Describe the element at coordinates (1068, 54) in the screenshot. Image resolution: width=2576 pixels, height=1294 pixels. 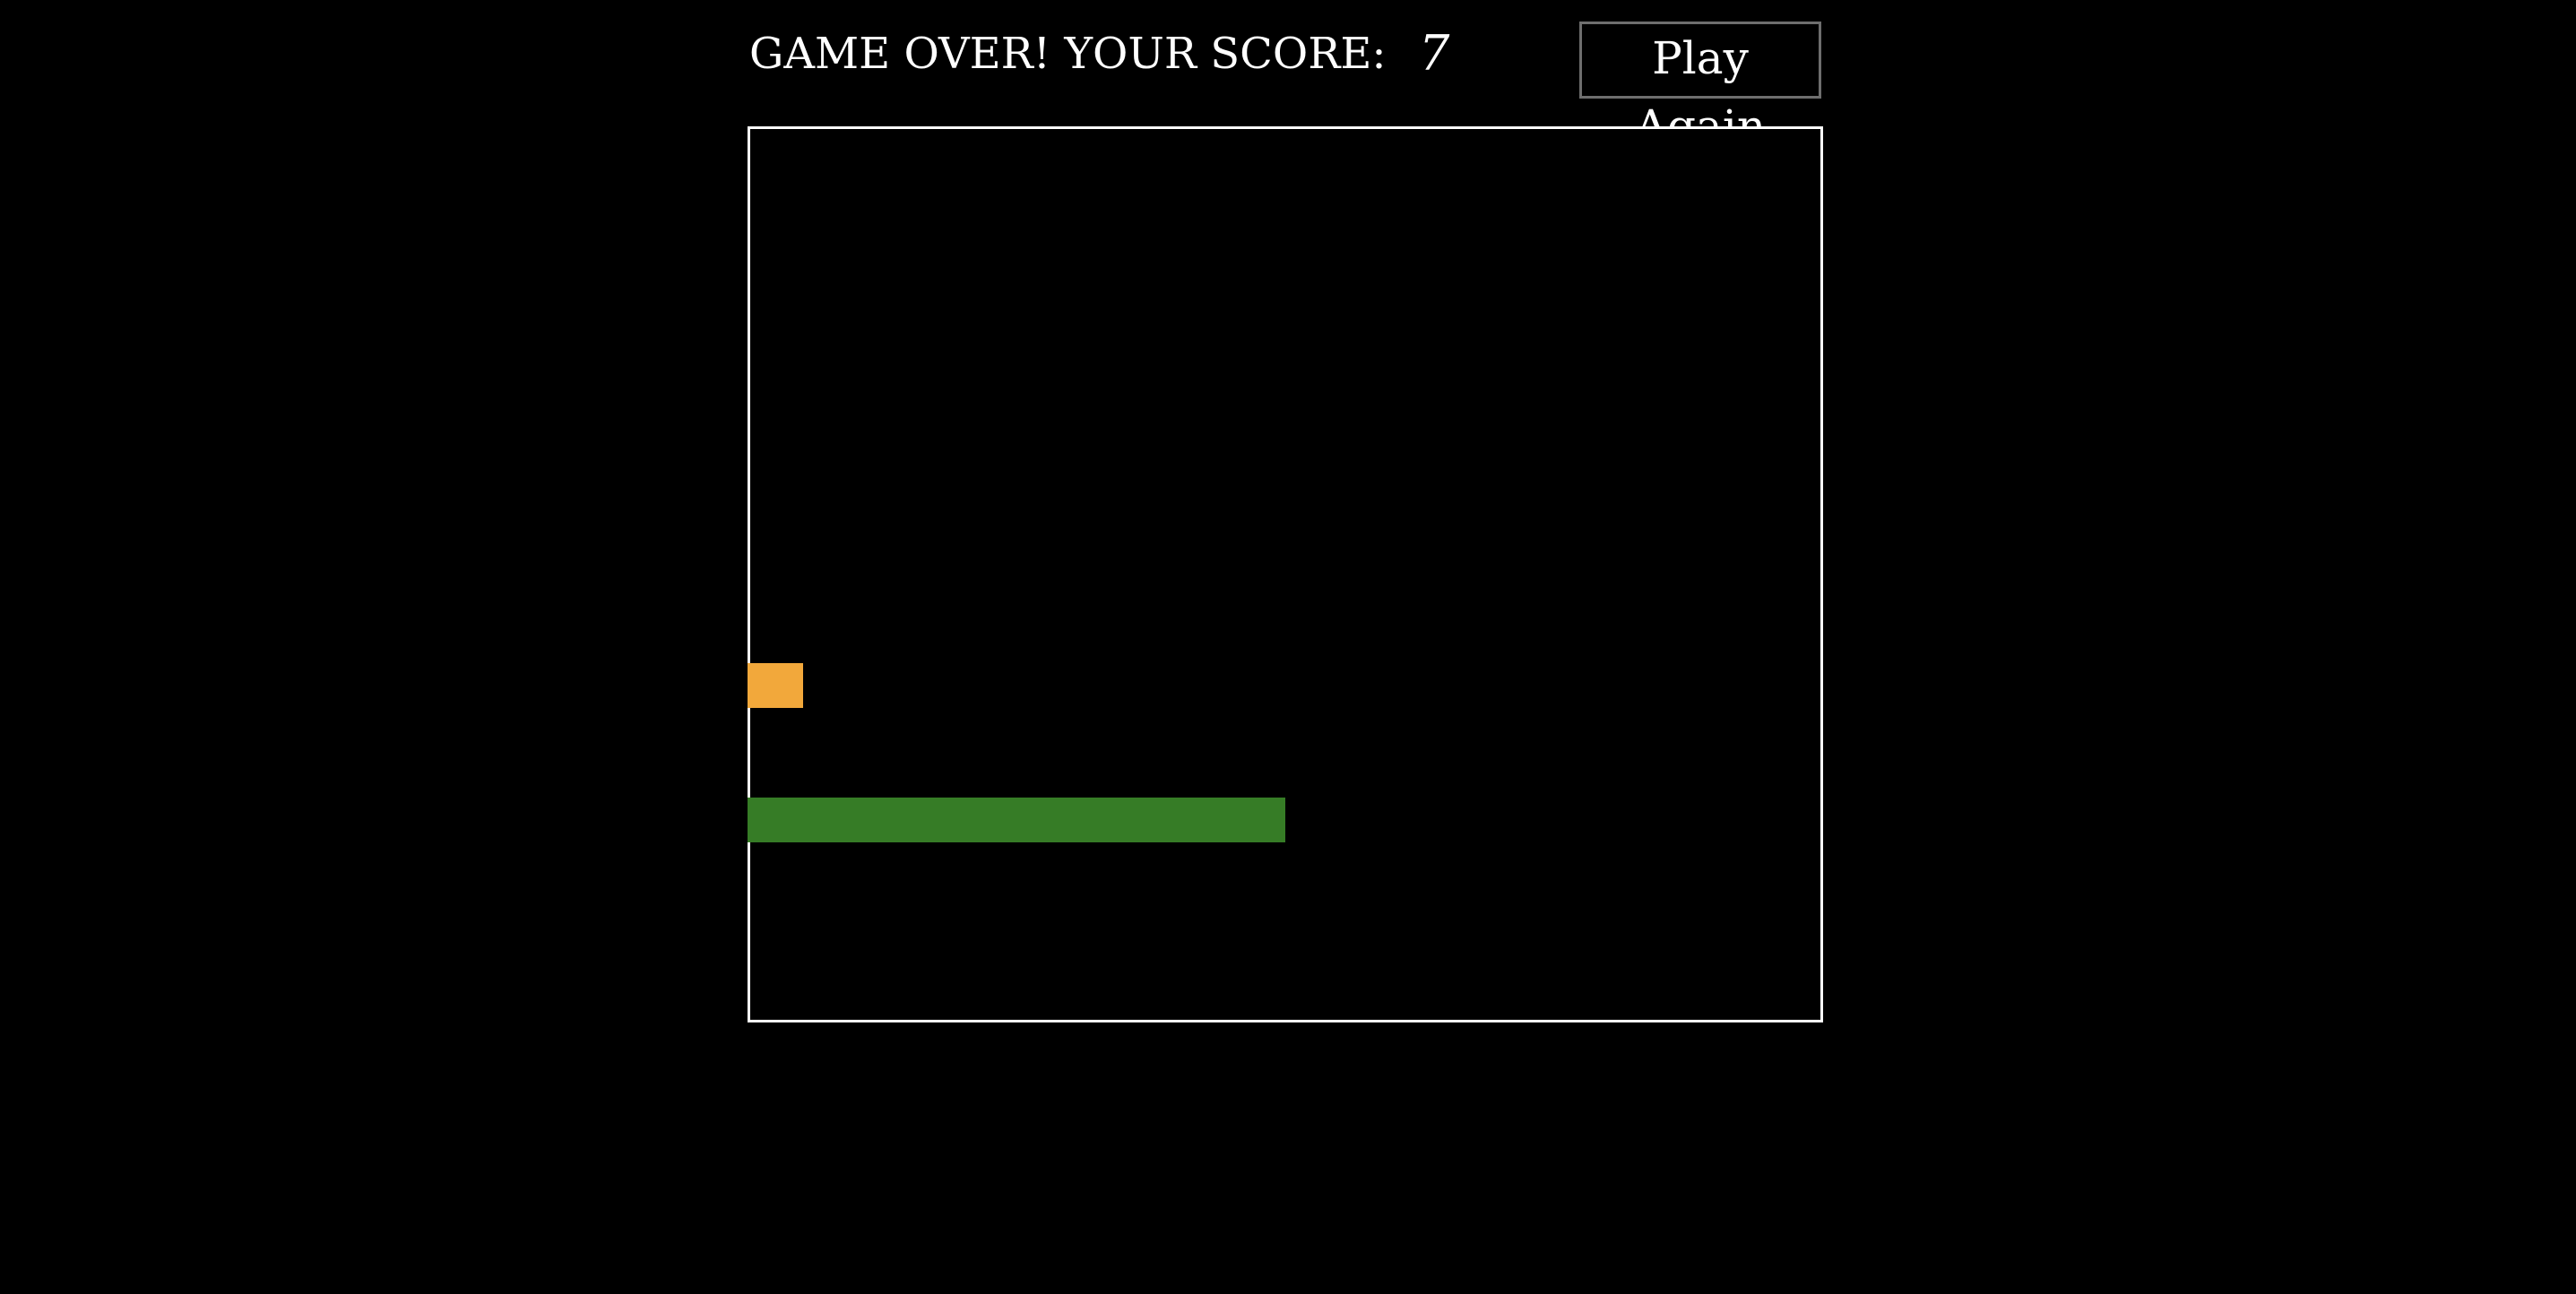
I see `game-over-score-label: GAME OVER! YOUR SCORE:` at that location.